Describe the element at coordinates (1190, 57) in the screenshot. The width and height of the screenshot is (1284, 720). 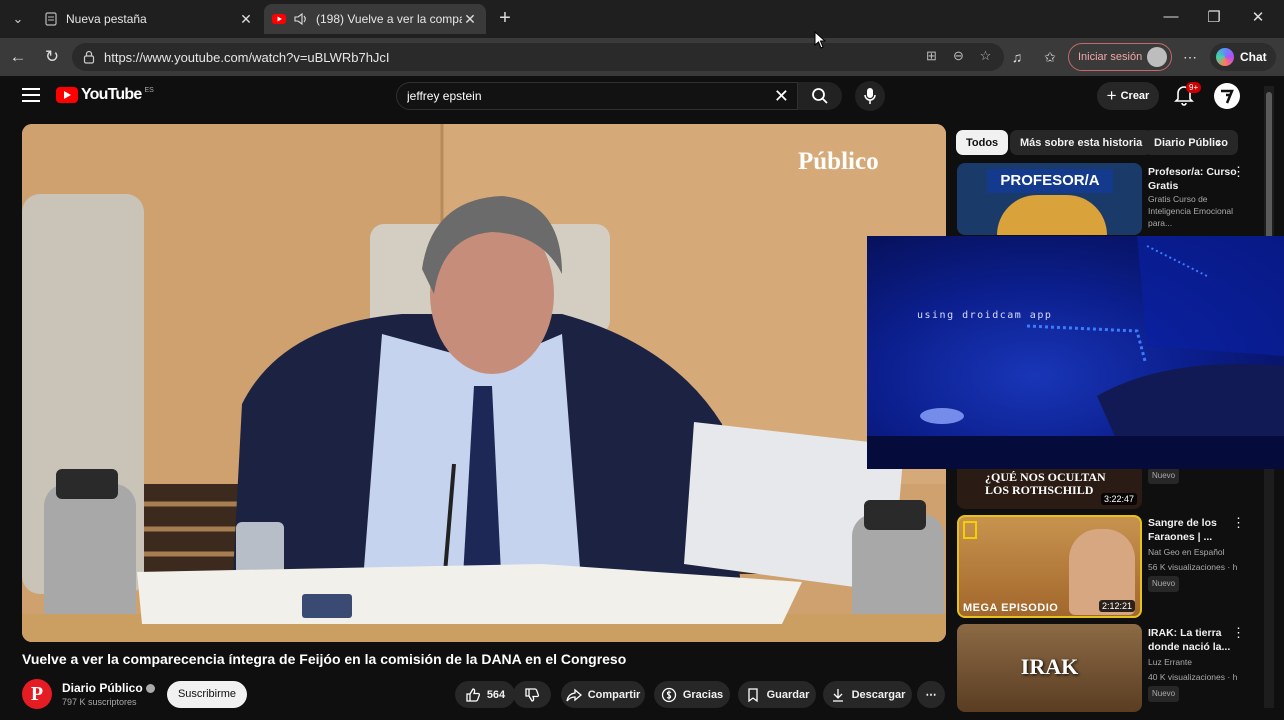
I see `more-options-icon: ⋯` at that location.